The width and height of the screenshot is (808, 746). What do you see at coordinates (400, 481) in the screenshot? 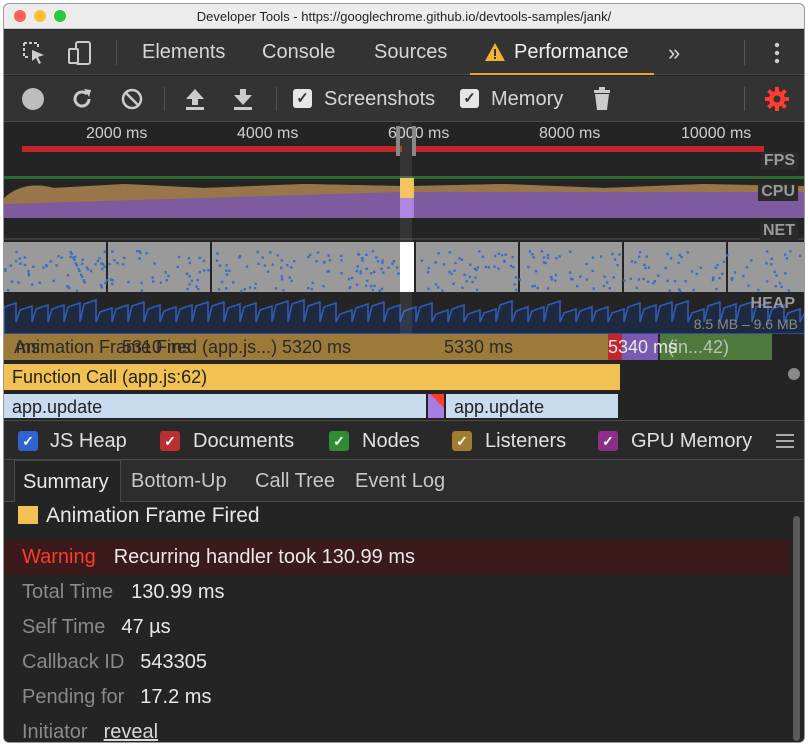
I see `tab-event-log: Event Log` at bounding box center [400, 481].